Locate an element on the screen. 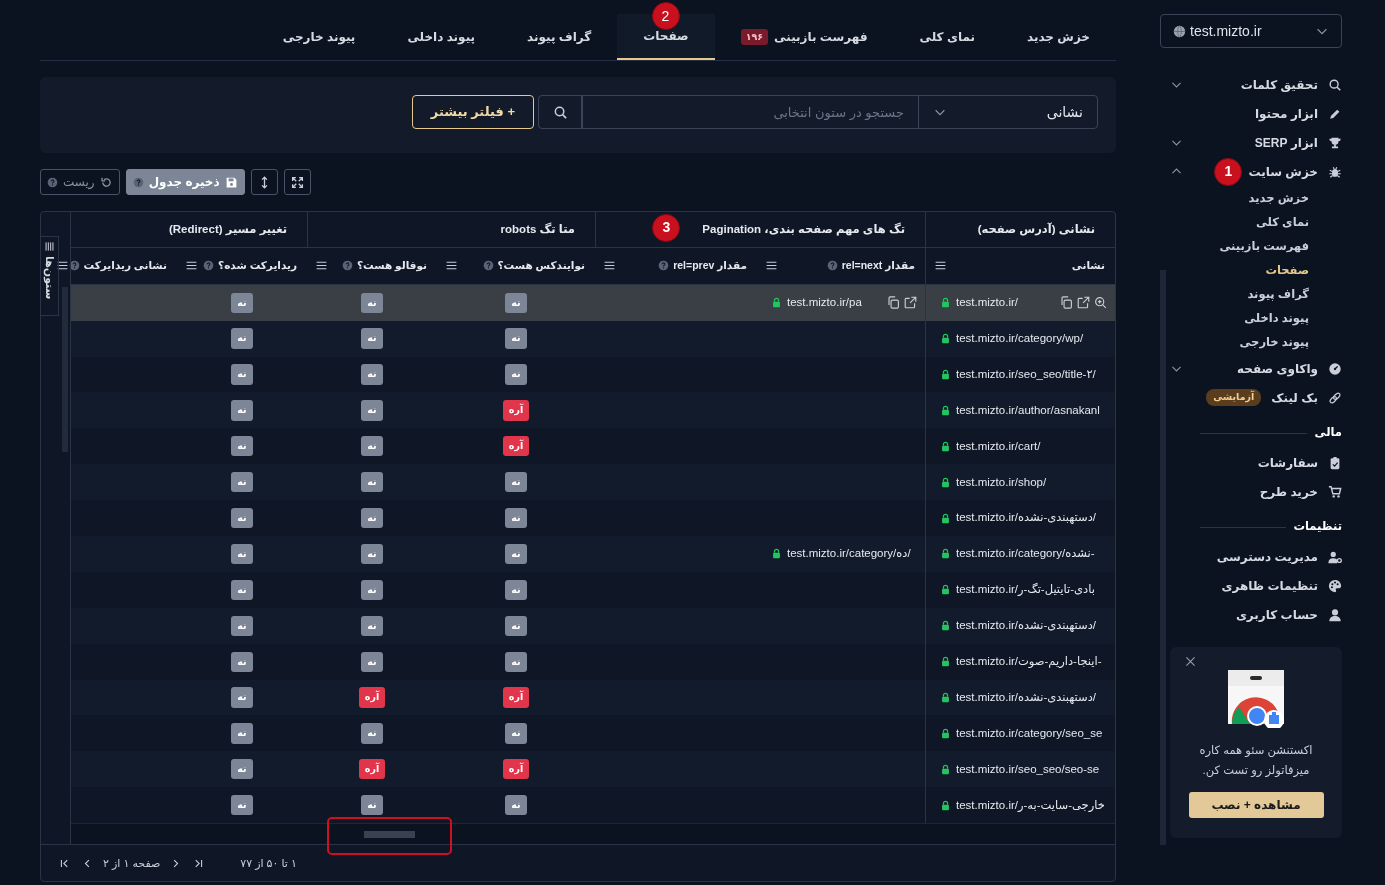 The image size is (1385, 885). url-link: test.mizto.ir/shop/ is located at coordinates (1001, 482).